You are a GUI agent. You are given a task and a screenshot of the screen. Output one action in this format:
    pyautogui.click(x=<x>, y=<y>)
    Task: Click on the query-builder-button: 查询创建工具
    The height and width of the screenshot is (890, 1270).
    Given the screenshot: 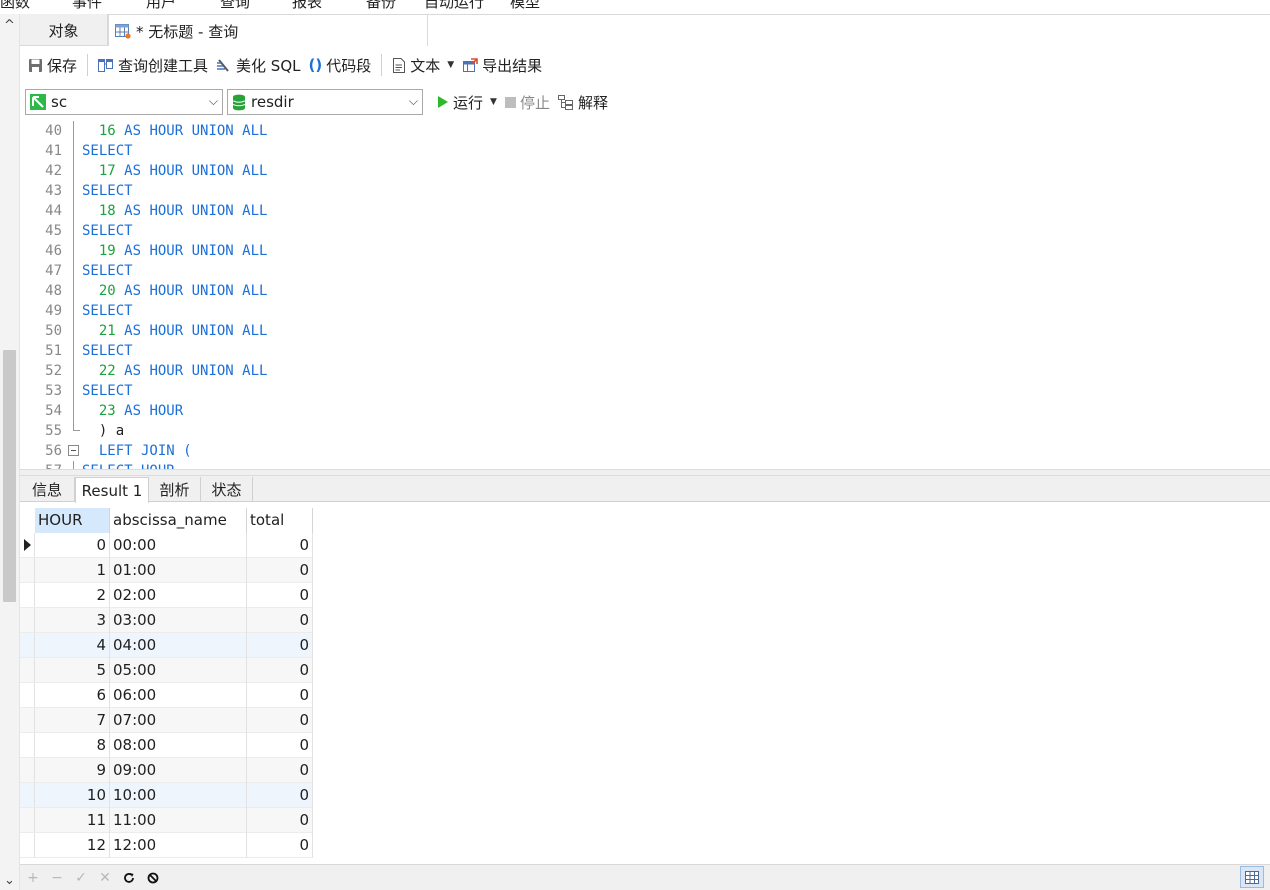 What is the action you would take?
    pyautogui.click(x=153, y=65)
    